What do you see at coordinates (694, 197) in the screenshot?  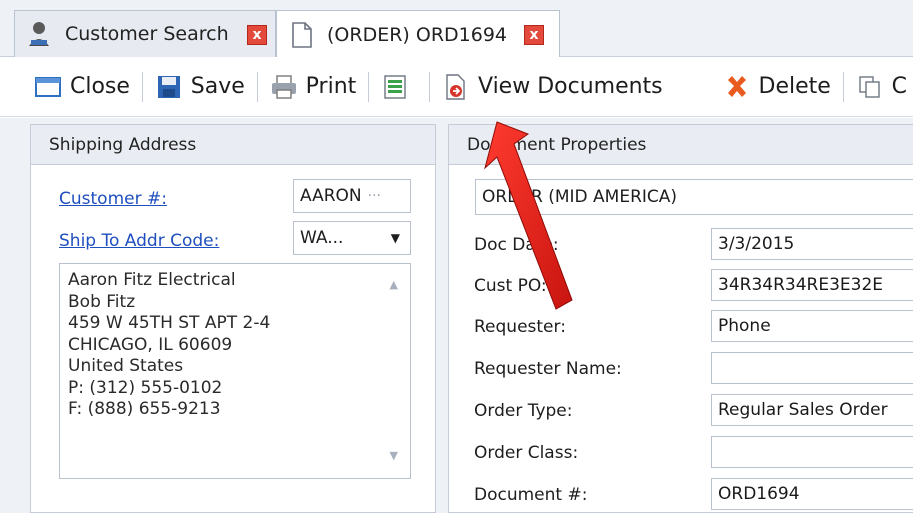 I see `document-type-field: ORDER (MID AMERICA)` at bounding box center [694, 197].